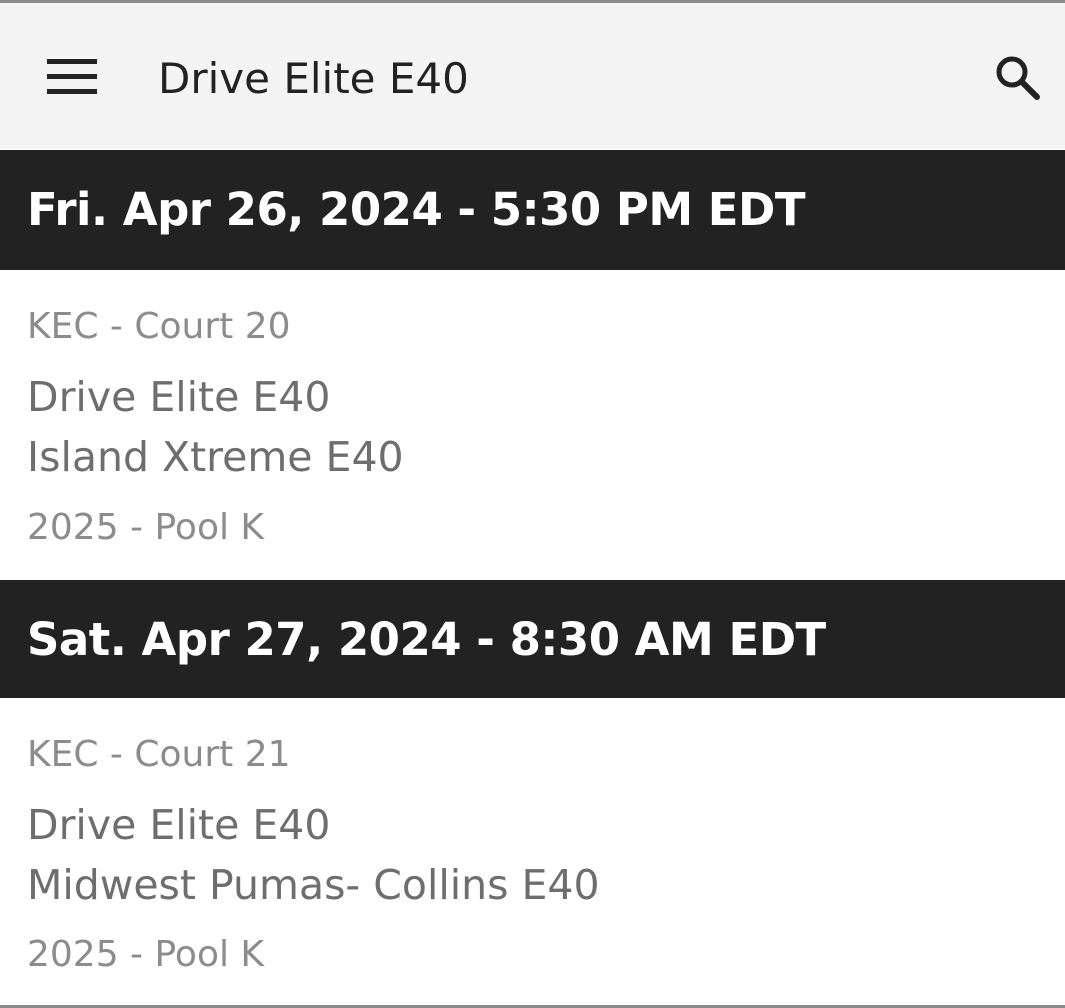  What do you see at coordinates (215, 457) in the screenshot?
I see `team-away: Island Xtreme E40` at bounding box center [215, 457].